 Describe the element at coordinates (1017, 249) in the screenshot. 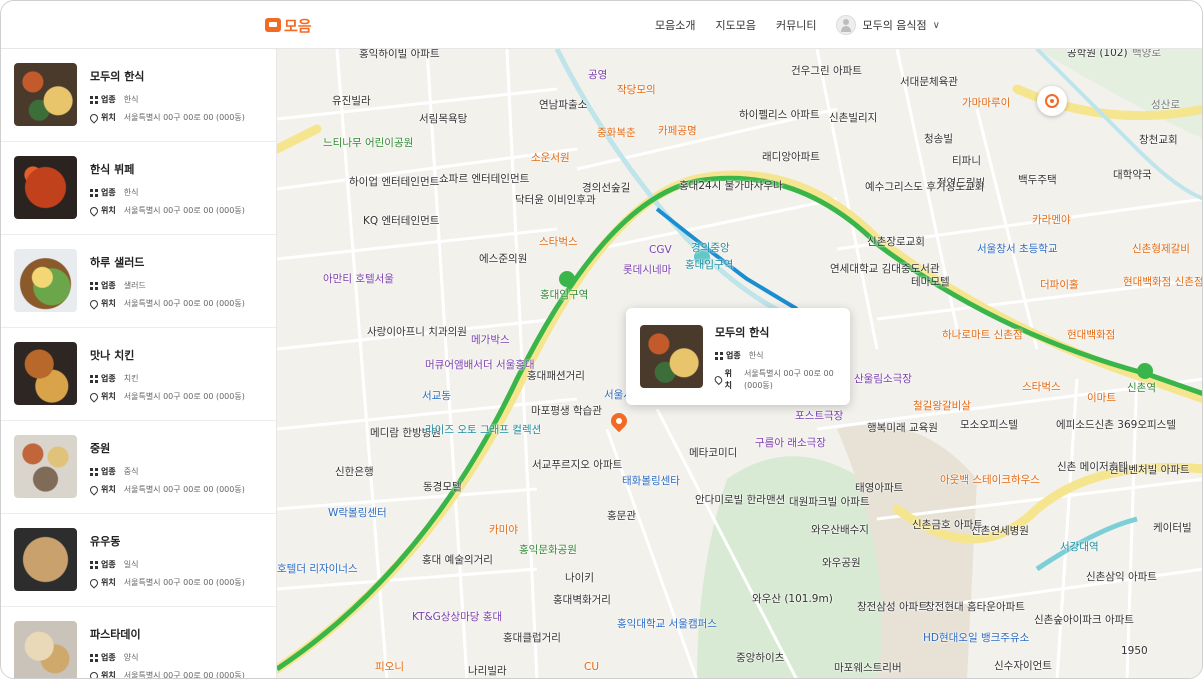

I see `map-label: 서울창서 초등학교` at that location.